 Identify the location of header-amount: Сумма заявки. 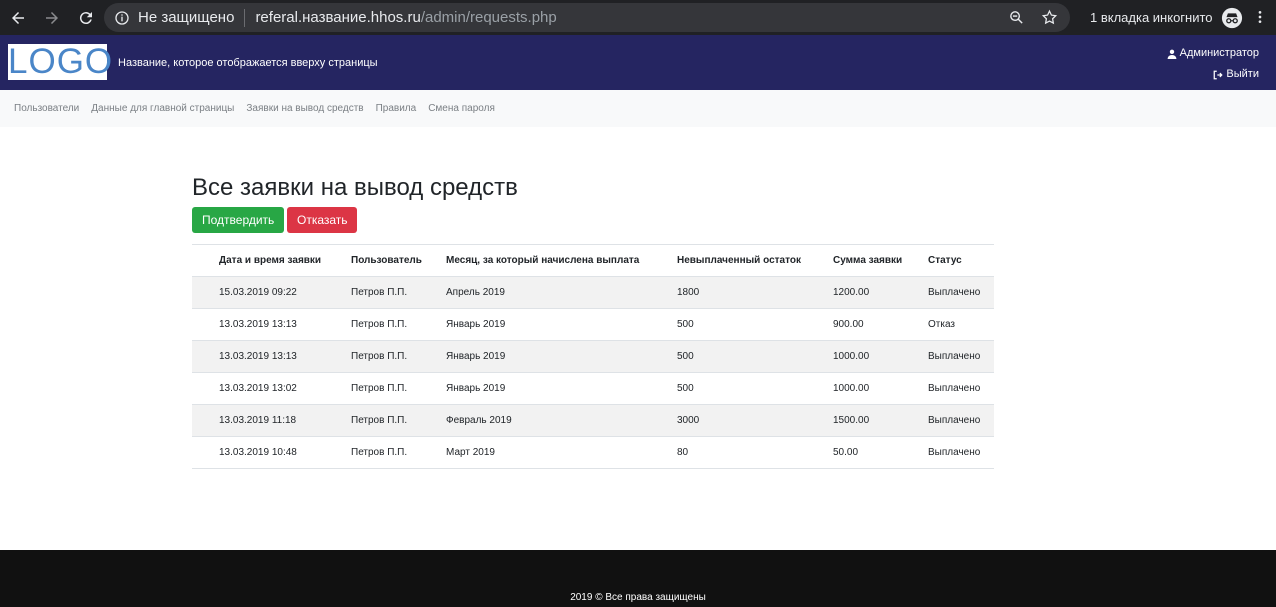
(880, 260).